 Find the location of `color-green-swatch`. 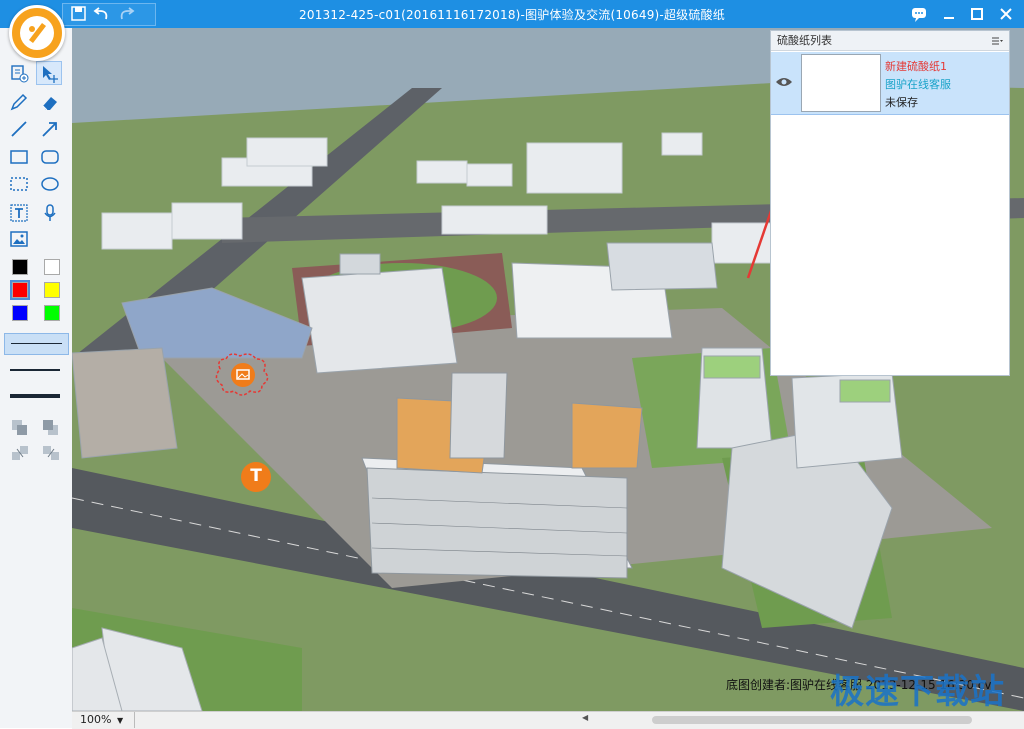

color-green-swatch is located at coordinates (52, 313).